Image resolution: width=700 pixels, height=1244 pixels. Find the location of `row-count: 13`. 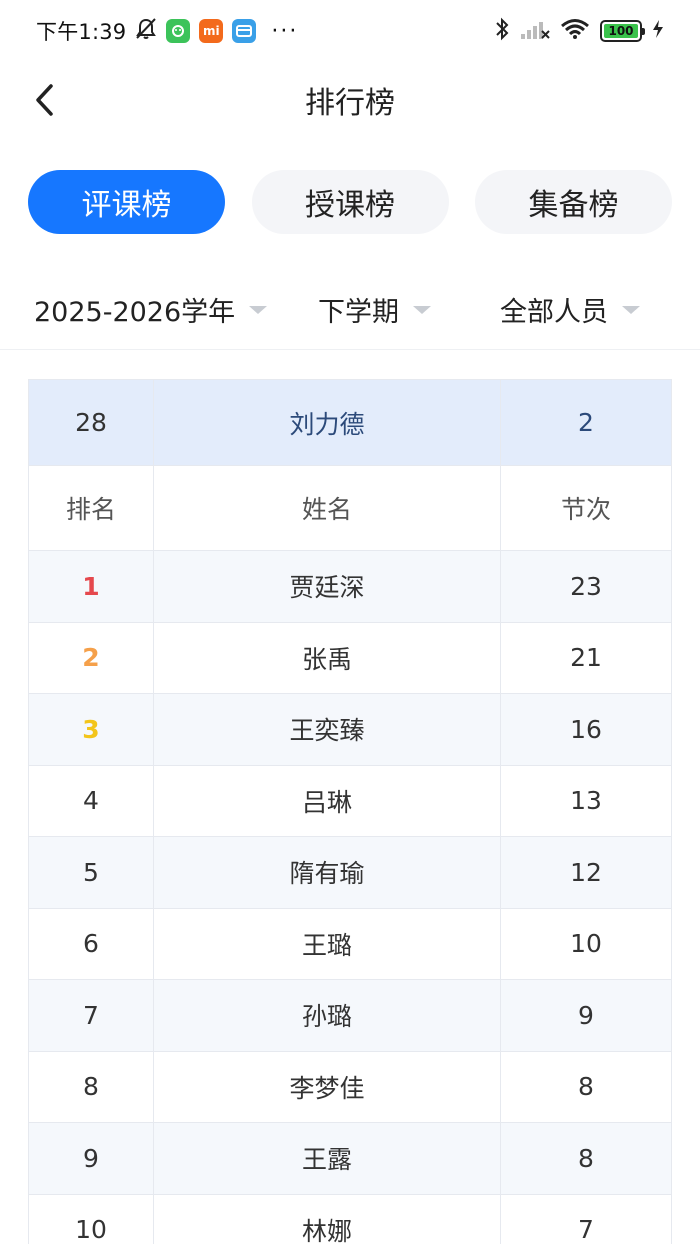

row-count: 13 is located at coordinates (586, 801).